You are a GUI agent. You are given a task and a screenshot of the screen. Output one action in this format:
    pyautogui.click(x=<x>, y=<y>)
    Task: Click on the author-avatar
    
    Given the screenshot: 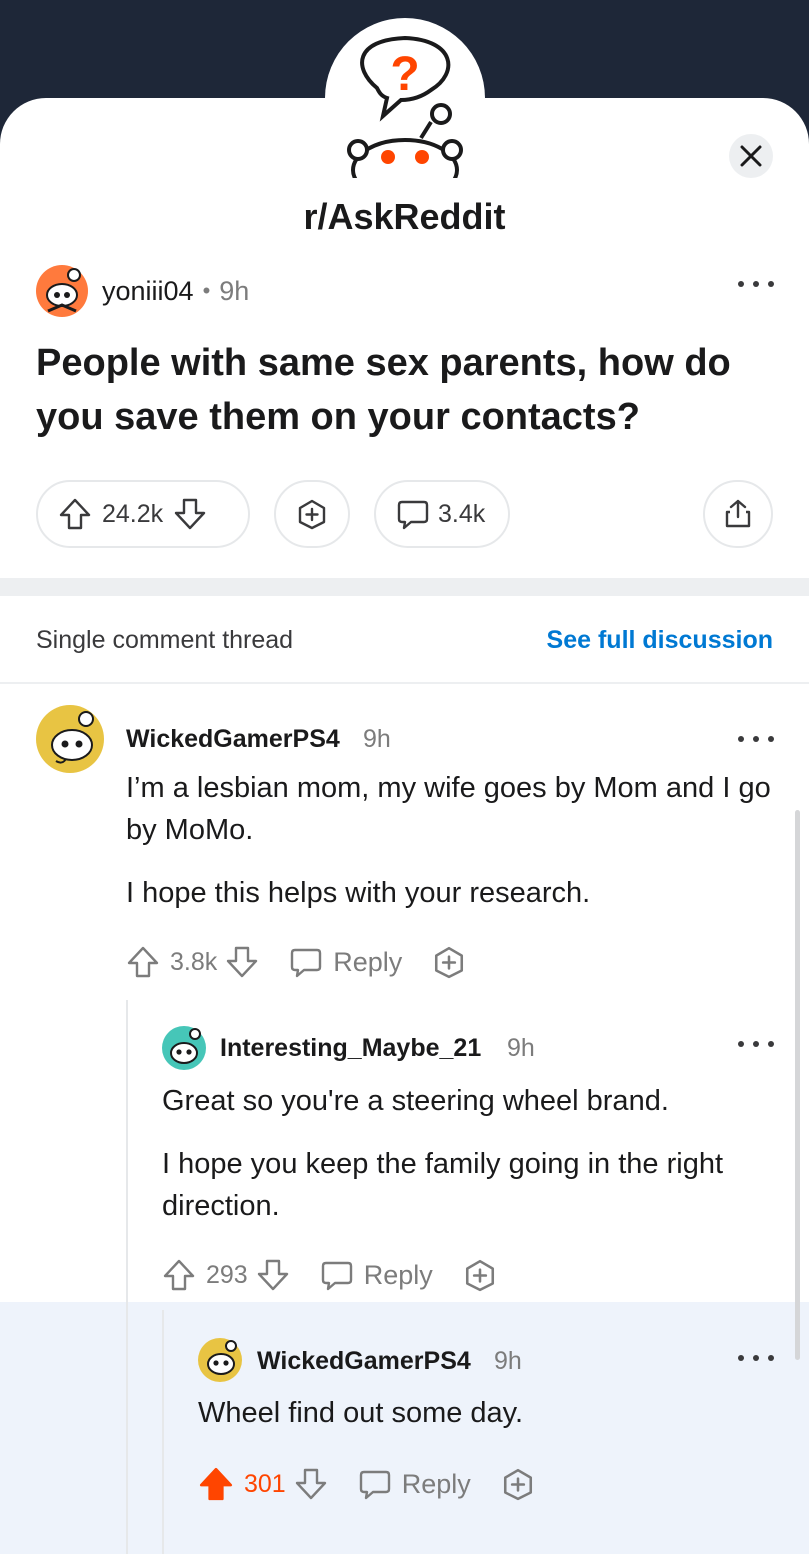 What is the action you would take?
    pyautogui.click(x=62, y=291)
    